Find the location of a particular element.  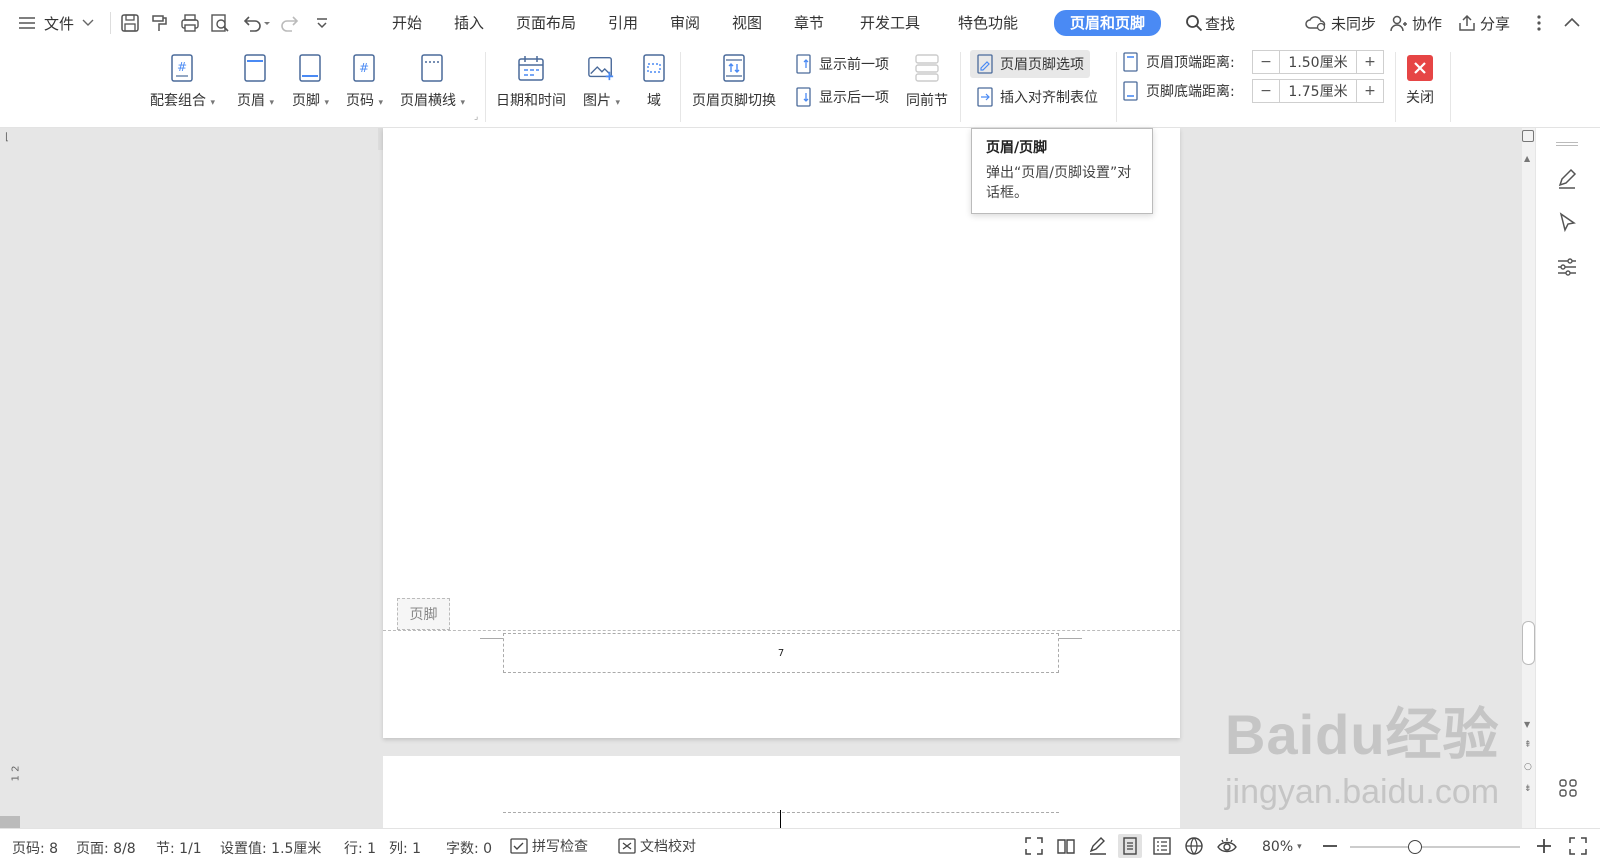

tab-developer: 开发工具 is located at coordinates (890, 23).